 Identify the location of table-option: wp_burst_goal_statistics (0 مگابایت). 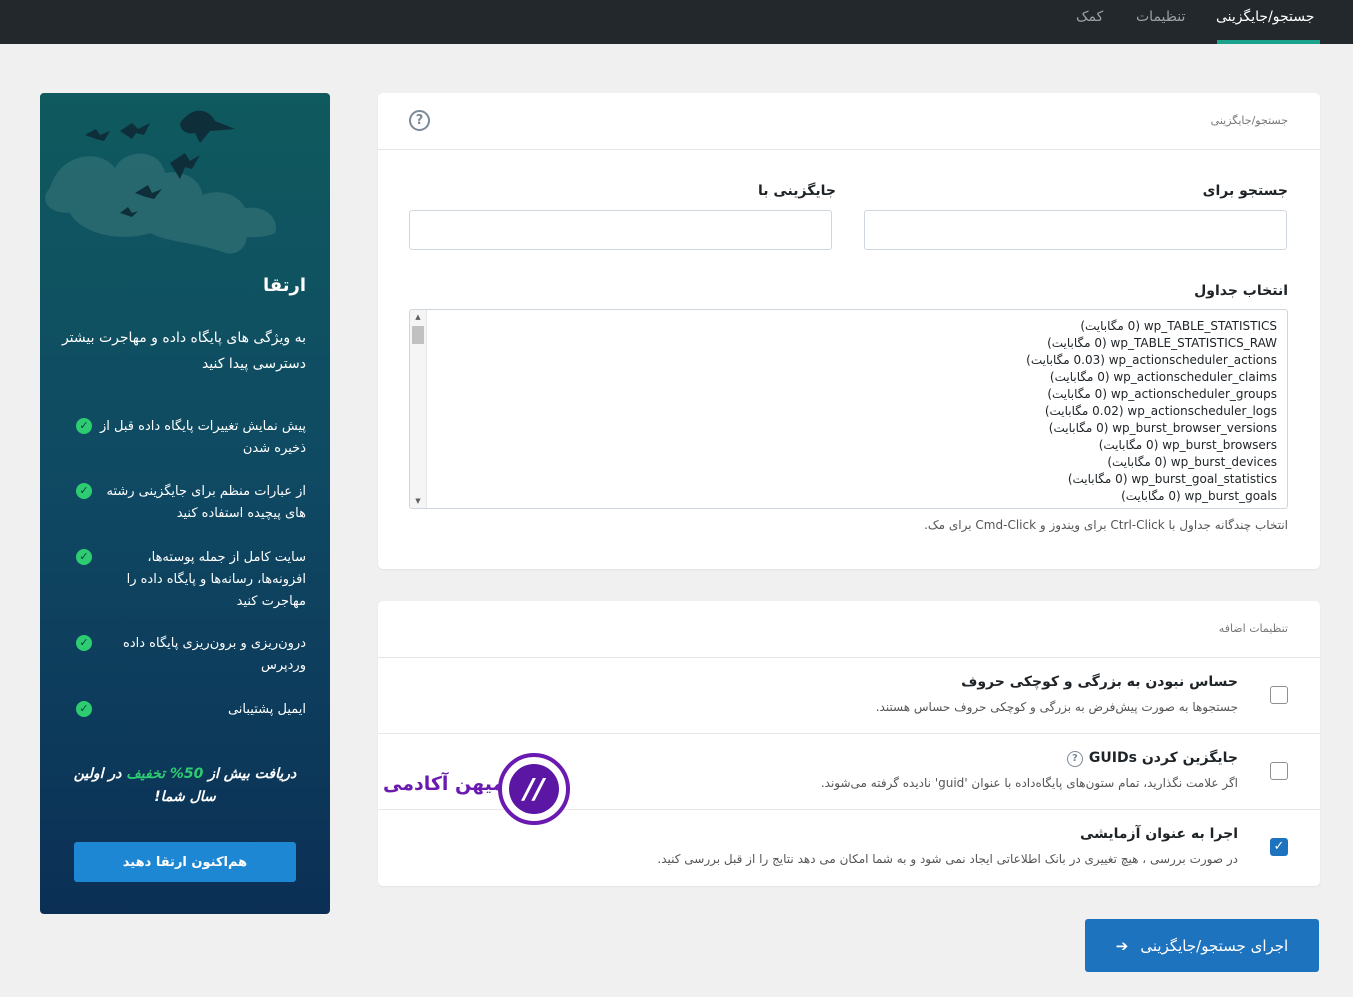
(857, 479).